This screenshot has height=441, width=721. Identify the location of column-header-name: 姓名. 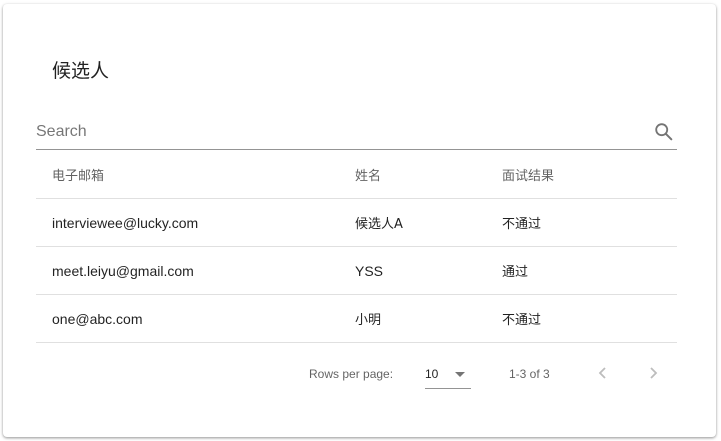
(428, 174).